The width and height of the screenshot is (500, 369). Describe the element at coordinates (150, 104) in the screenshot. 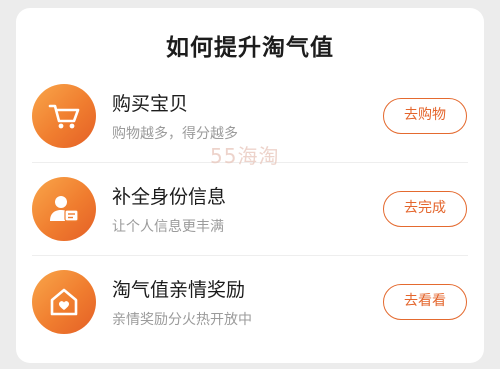

I see `task-name: 购买宝贝` at that location.